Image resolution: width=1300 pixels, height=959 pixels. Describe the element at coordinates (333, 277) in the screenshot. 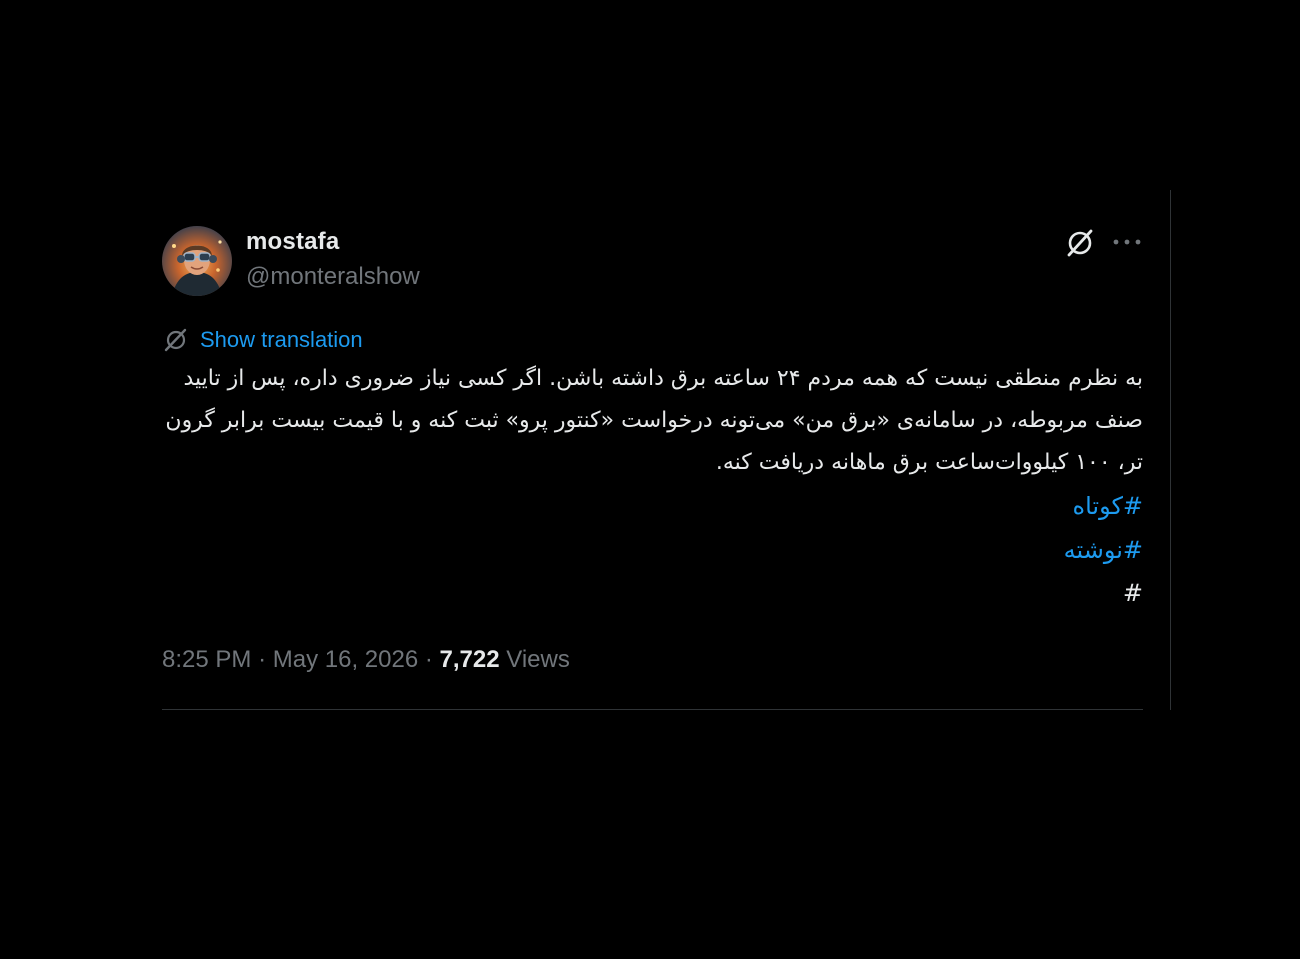

I see `author-handle: @monteralshow` at that location.